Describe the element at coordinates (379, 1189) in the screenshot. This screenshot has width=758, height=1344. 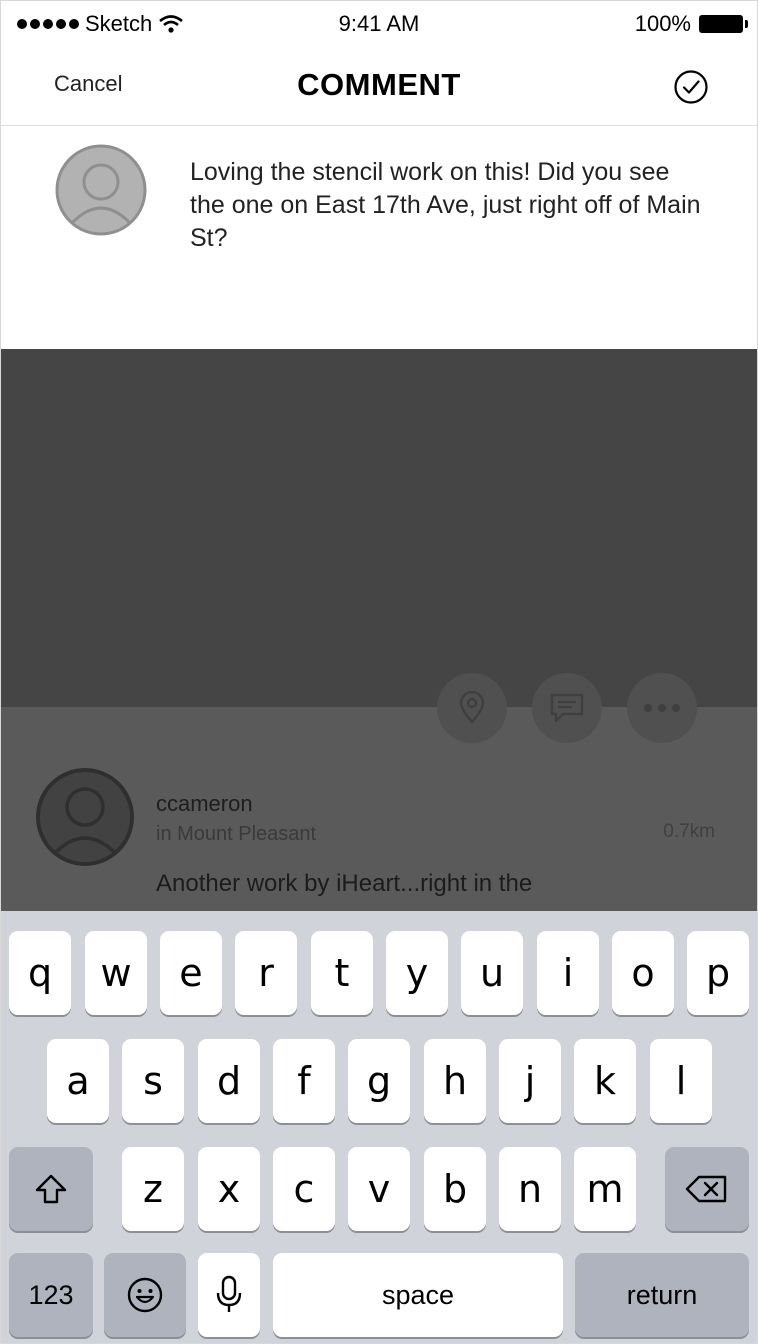
I see `key-v: v` at that location.